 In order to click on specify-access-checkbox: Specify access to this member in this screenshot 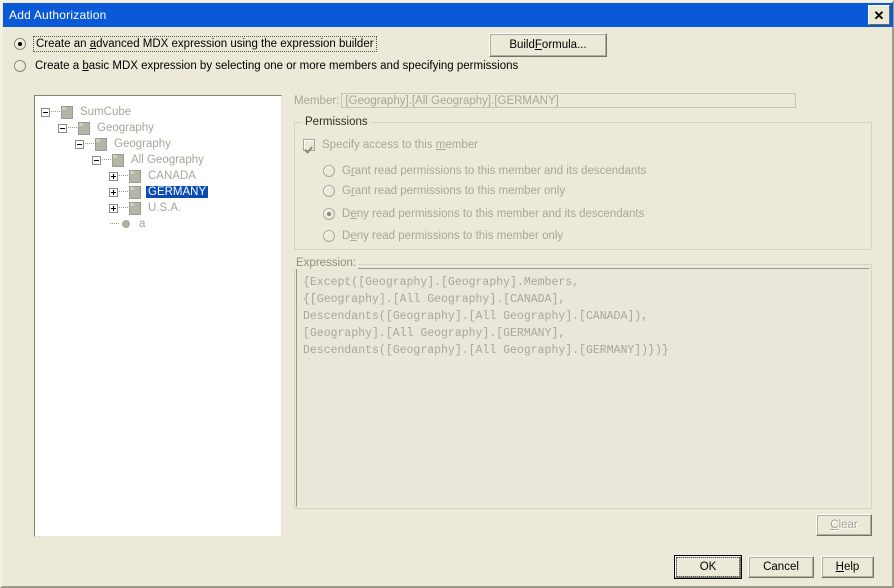, I will do `click(390, 145)`.